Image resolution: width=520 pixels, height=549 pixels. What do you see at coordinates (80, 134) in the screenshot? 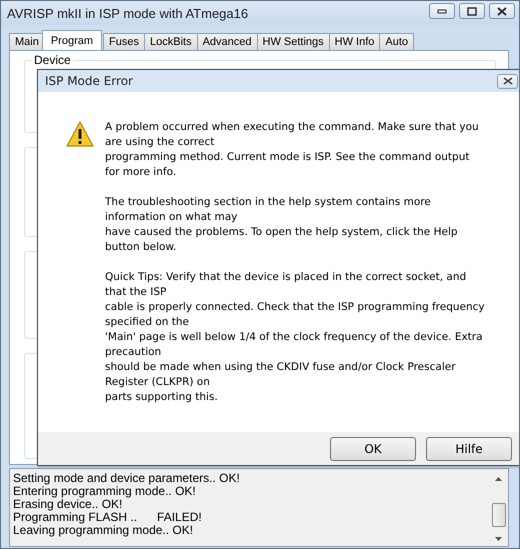
I see `warning-icon` at bounding box center [80, 134].